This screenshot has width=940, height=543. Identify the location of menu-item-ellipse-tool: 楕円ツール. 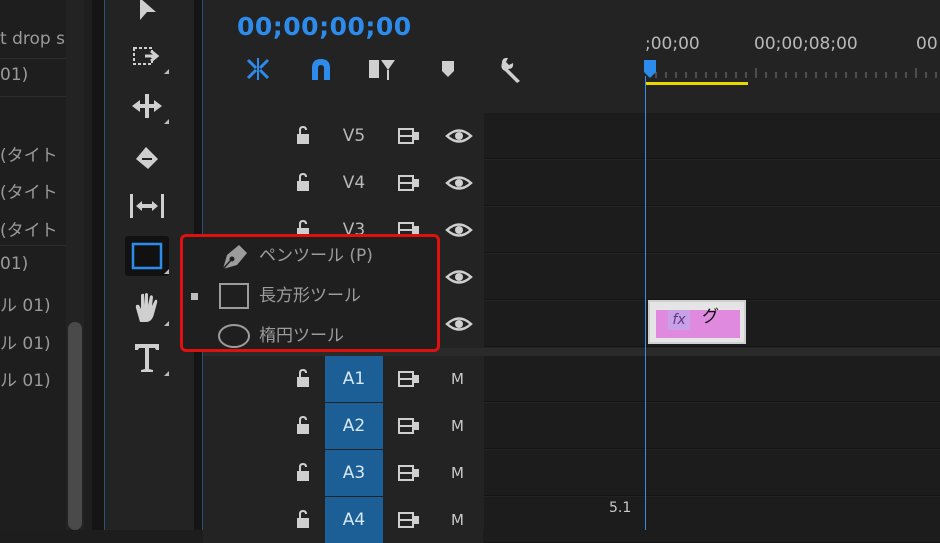
(310, 336).